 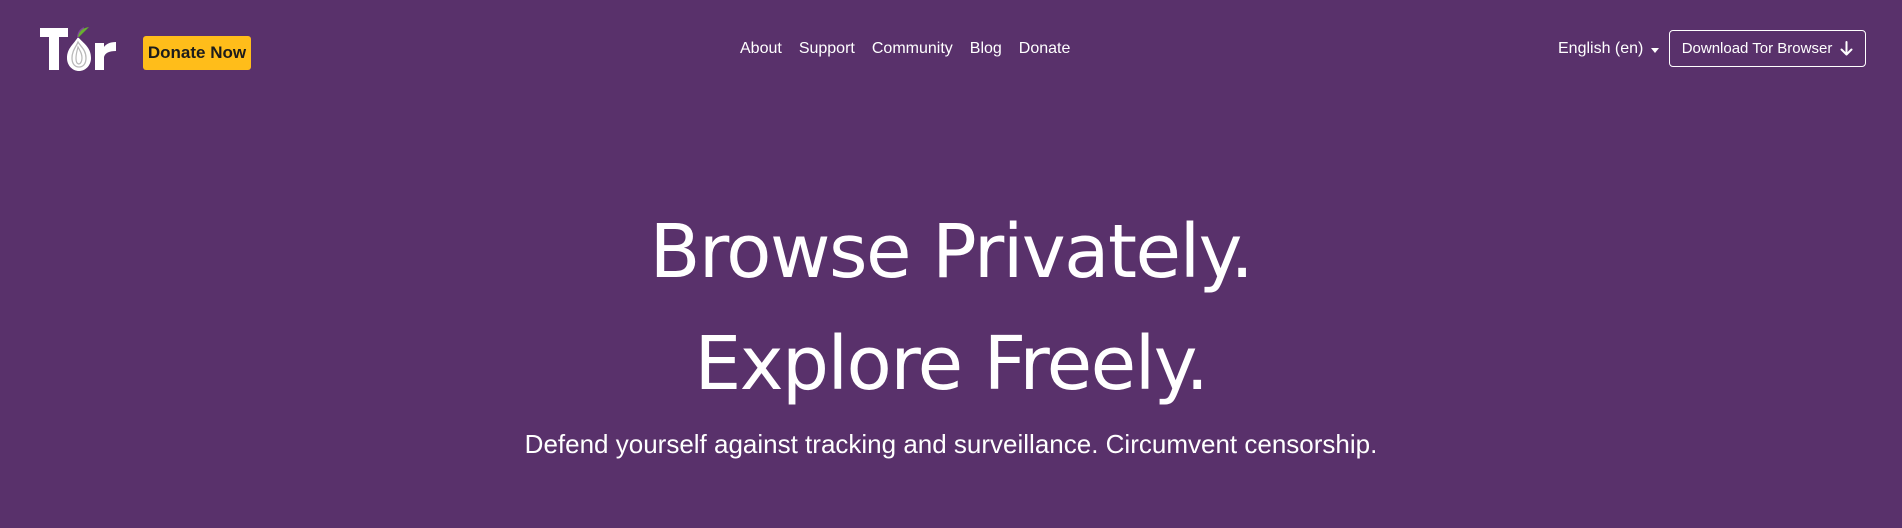 I want to click on download-label: Download Tor Browser, so click(x=1757, y=48).